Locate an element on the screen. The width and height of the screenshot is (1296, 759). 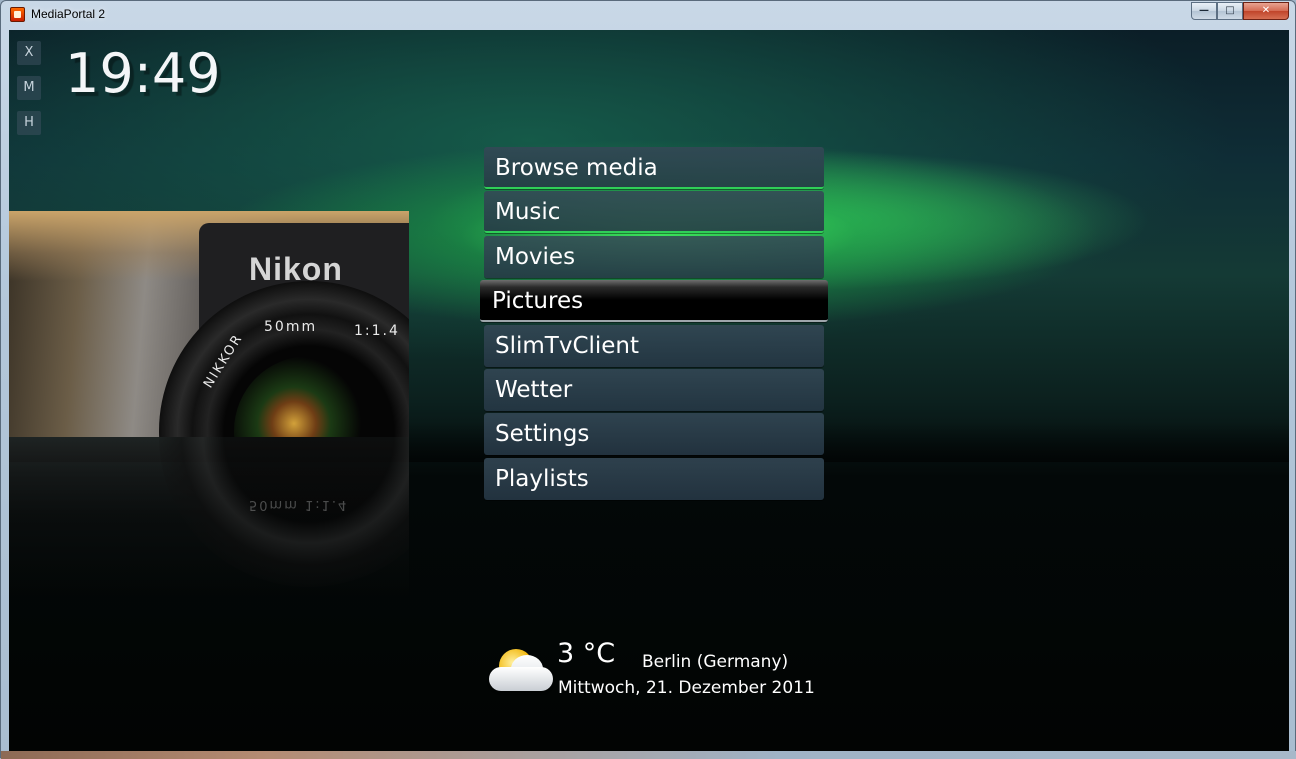
partly-cloudy-icon is located at coordinates (522, 671).